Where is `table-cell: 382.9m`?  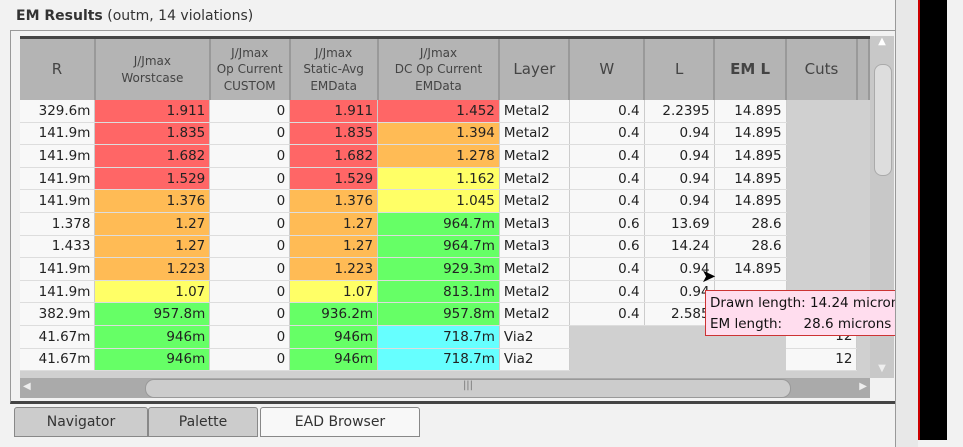 table-cell: 382.9m is located at coordinates (58, 314).